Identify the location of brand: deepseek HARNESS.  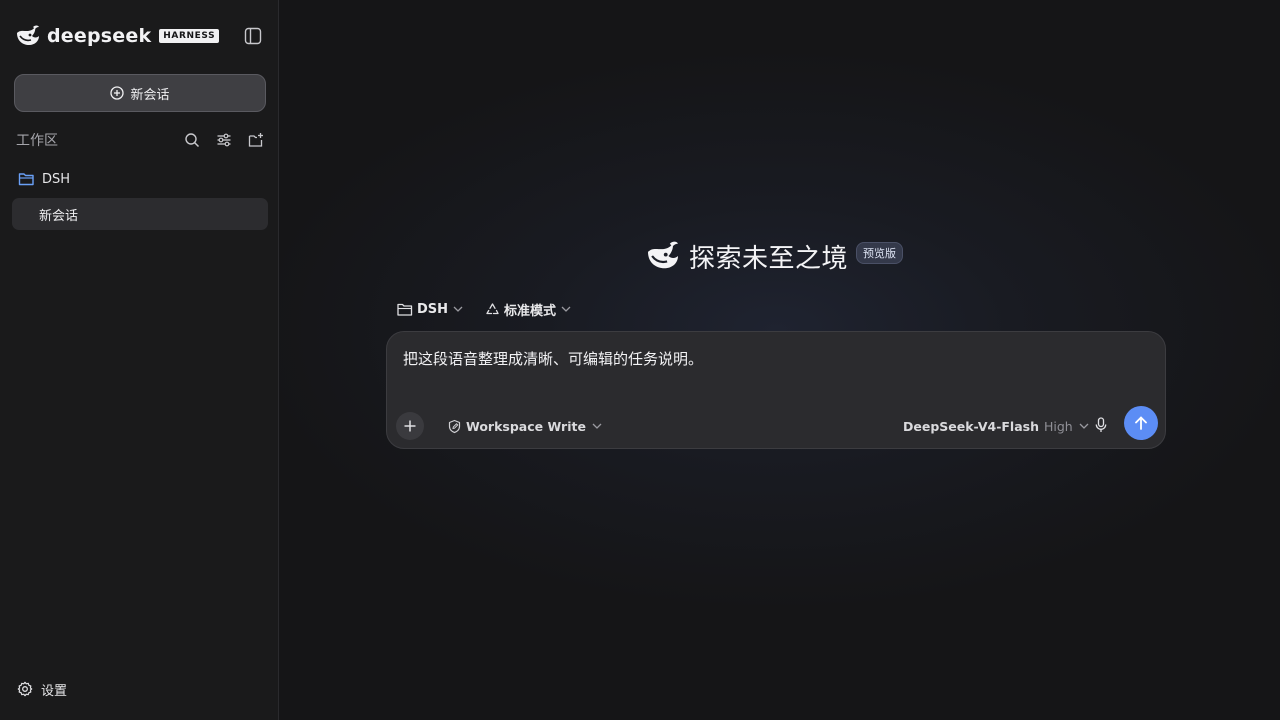
(117, 36).